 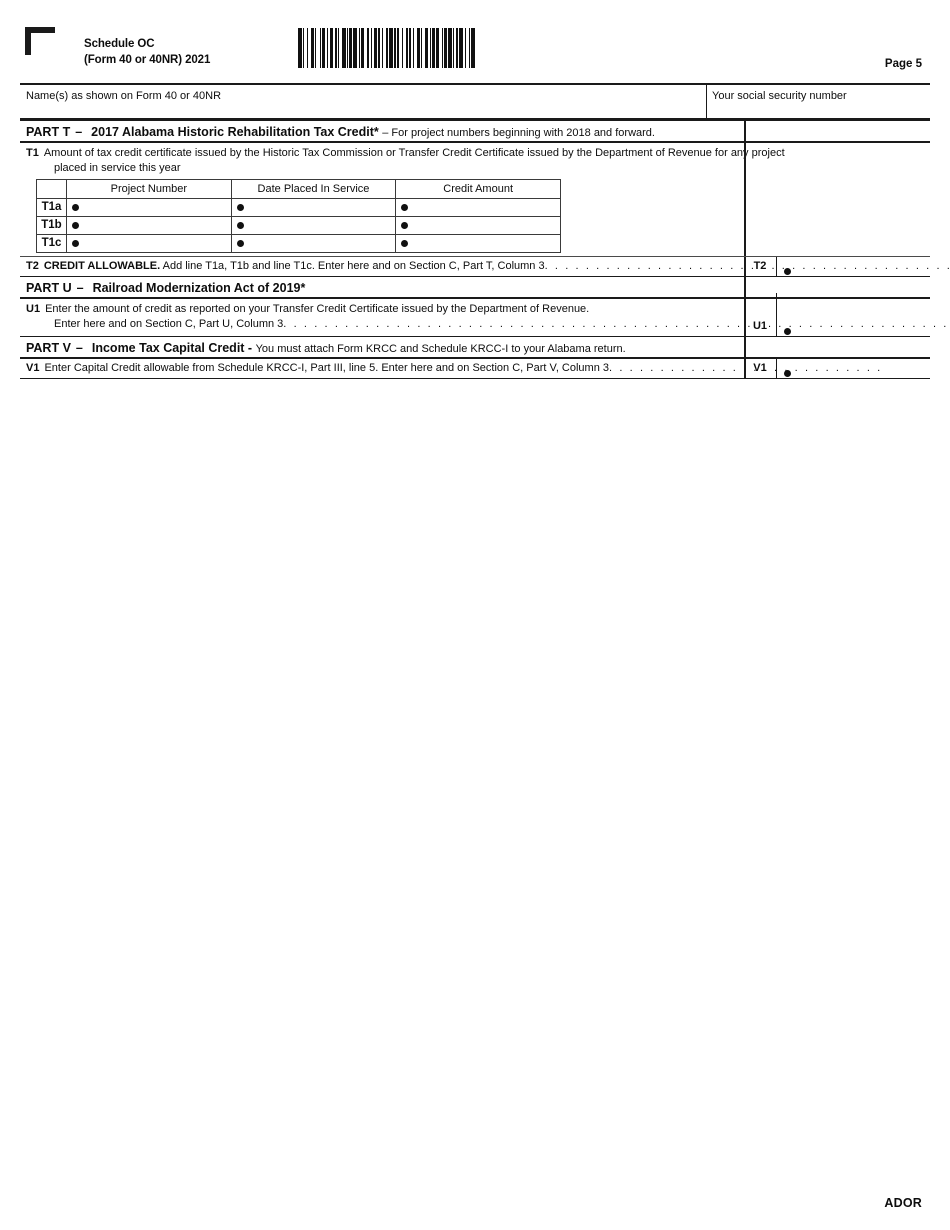 I want to click on part-t-label: PART T, so click(x=48, y=132).